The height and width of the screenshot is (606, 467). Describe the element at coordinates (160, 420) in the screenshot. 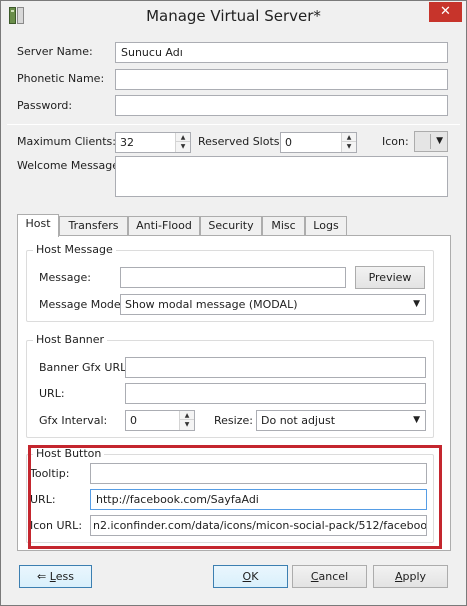

I see `gfx-interval-spinner: 0 ▲ ▼` at that location.